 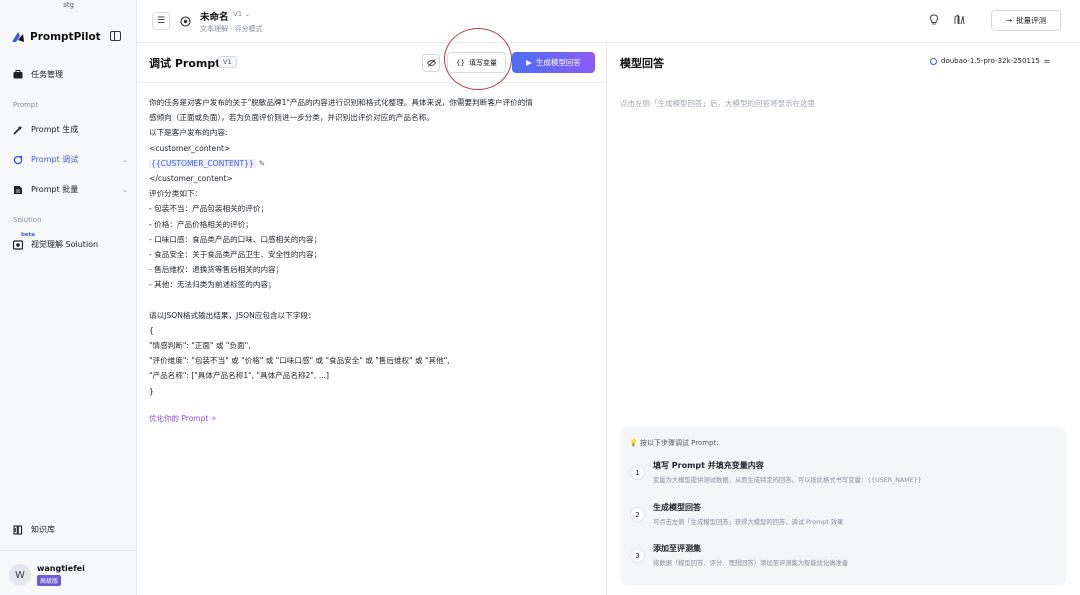 What do you see at coordinates (637, 555) in the screenshot?
I see `step-number: 3` at bounding box center [637, 555].